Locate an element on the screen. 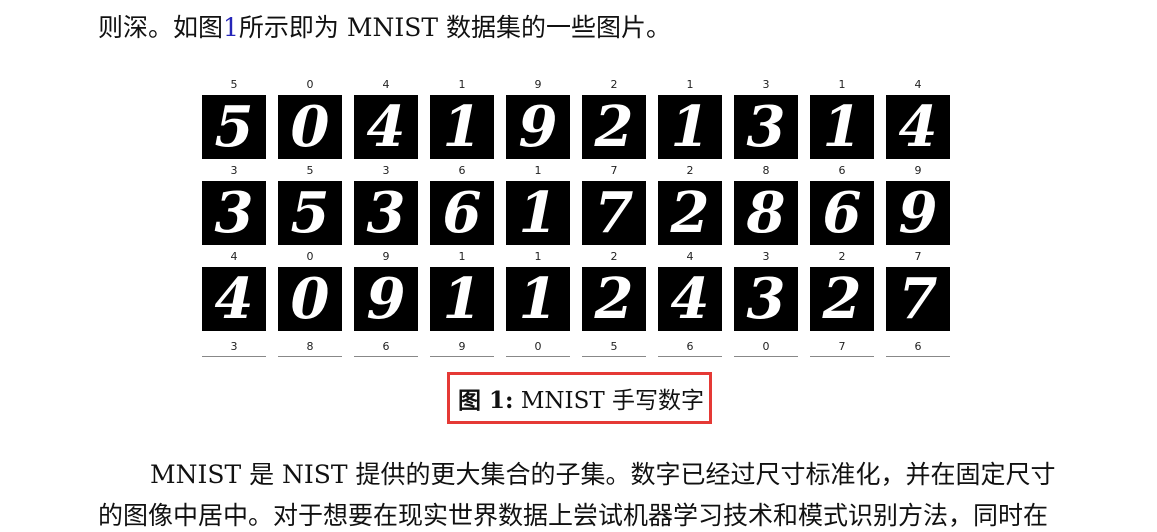 The width and height of the screenshot is (1157, 532). digit-image: 6 is located at coordinates (462, 213).